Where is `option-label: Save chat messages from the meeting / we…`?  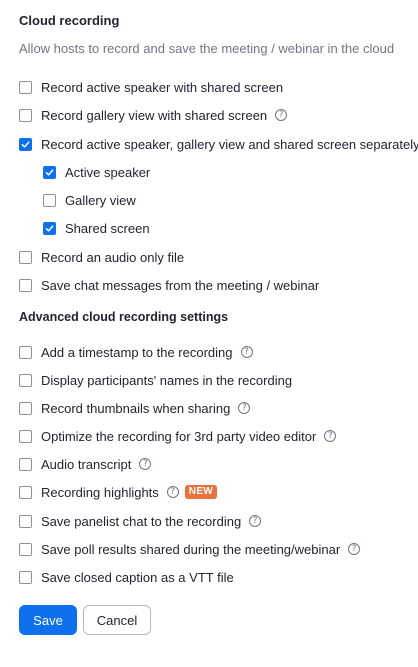
option-label: Save chat messages from the meeting / we… is located at coordinates (180, 285).